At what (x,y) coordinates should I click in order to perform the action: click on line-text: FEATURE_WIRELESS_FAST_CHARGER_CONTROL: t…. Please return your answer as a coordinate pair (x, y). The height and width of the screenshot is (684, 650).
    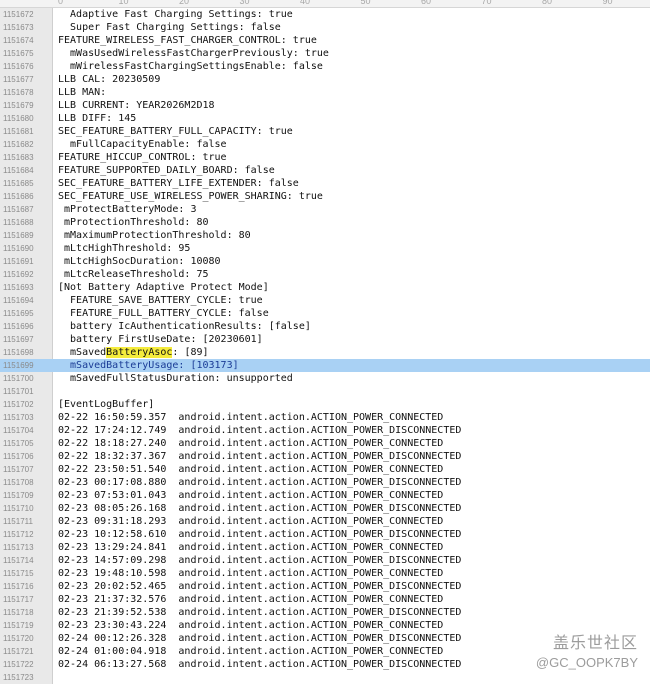
    Looking at the image, I should click on (187, 40).